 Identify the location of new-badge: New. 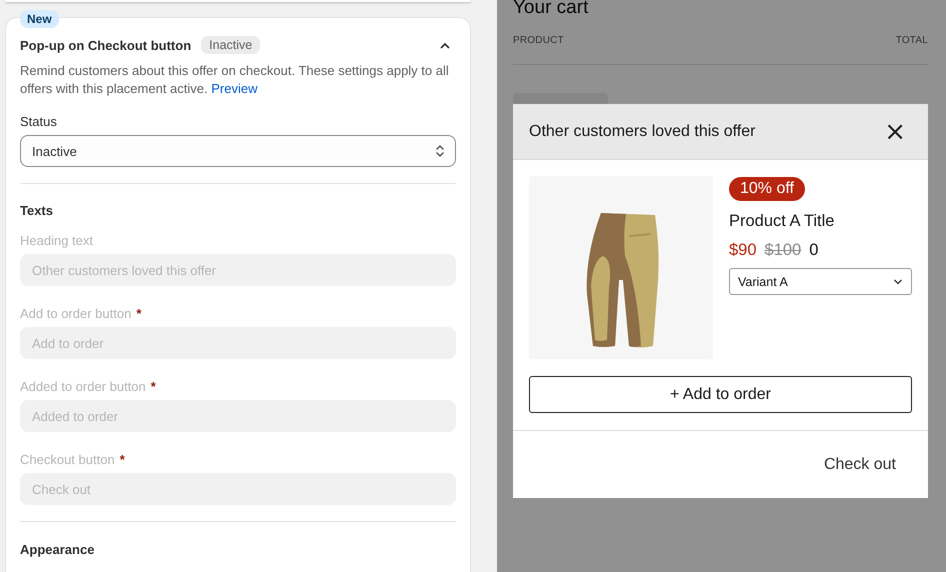
(39, 19).